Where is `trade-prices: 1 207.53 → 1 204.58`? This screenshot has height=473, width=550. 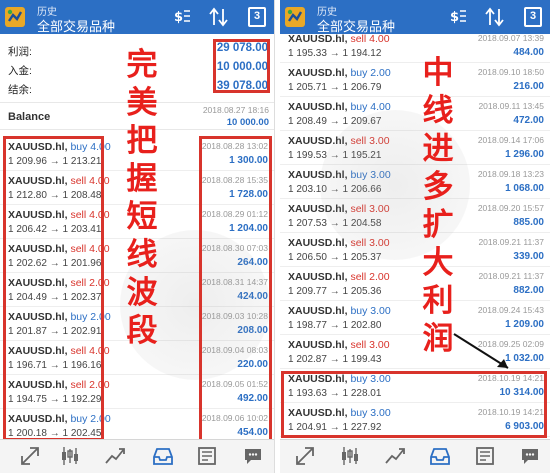 trade-prices: 1 207.53 → 1 204.58 is located at coordinates (335, 223).